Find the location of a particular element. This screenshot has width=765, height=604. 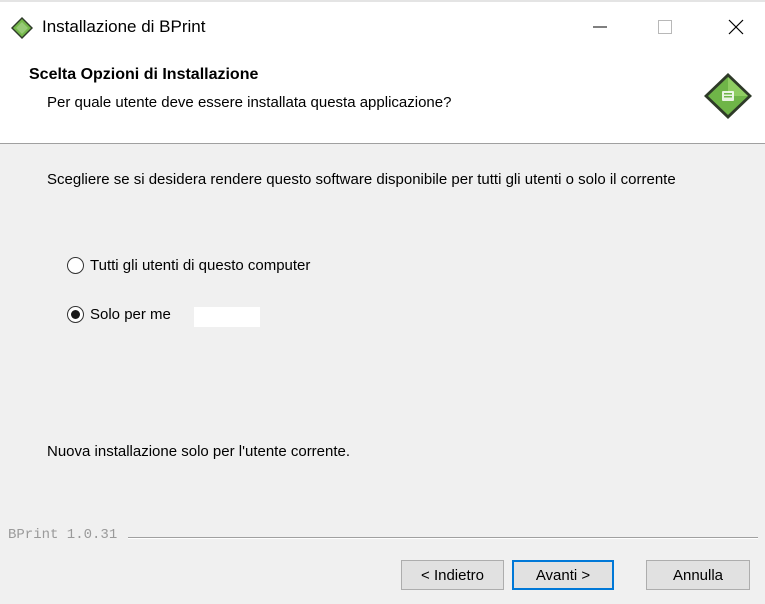

radio-only-me is located at coordinates (75, 314).